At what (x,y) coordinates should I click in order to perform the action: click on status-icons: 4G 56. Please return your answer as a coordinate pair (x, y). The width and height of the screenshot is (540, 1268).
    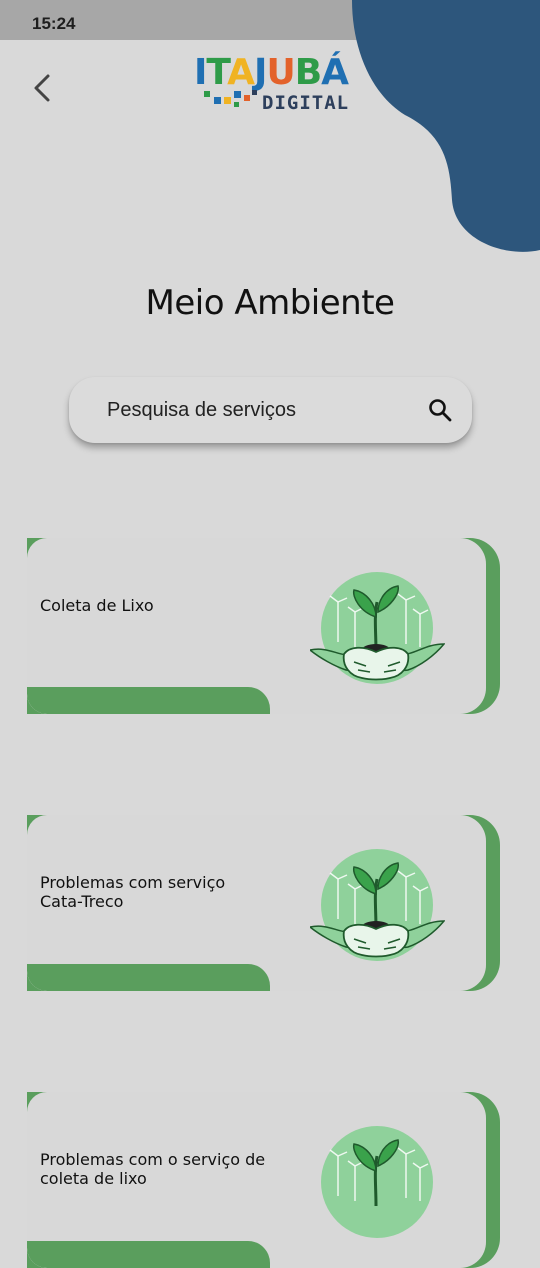
    Looking at the image, I should click on (462, 21).